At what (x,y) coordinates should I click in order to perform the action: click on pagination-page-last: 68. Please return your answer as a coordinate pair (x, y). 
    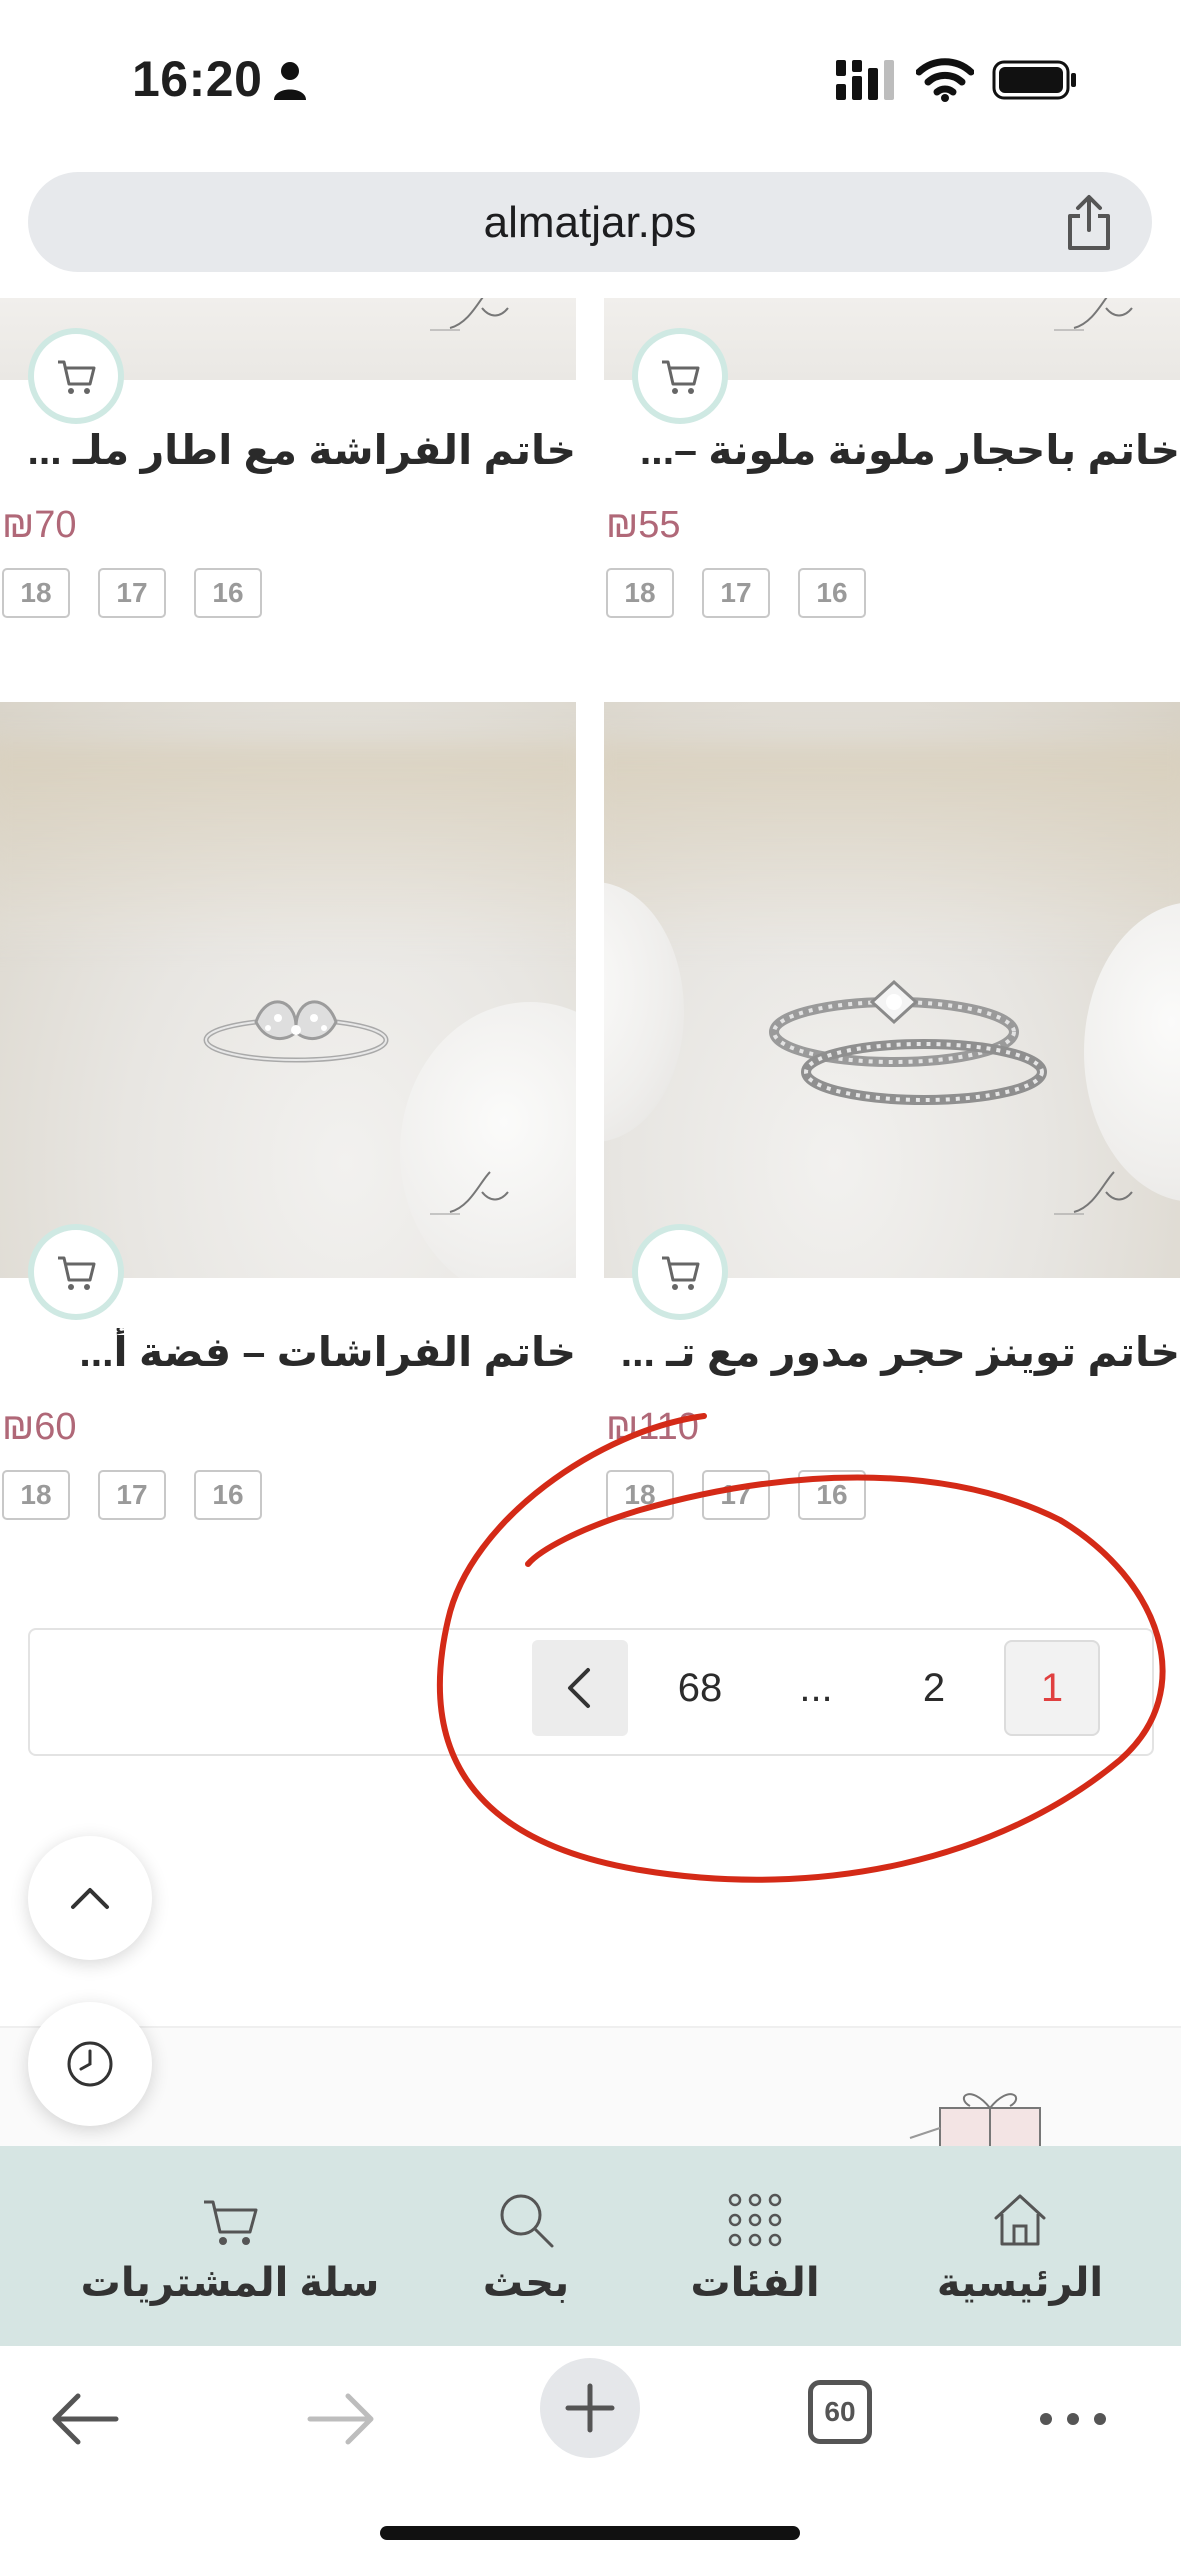
    Looking at the image, I should click on (700, 1688).